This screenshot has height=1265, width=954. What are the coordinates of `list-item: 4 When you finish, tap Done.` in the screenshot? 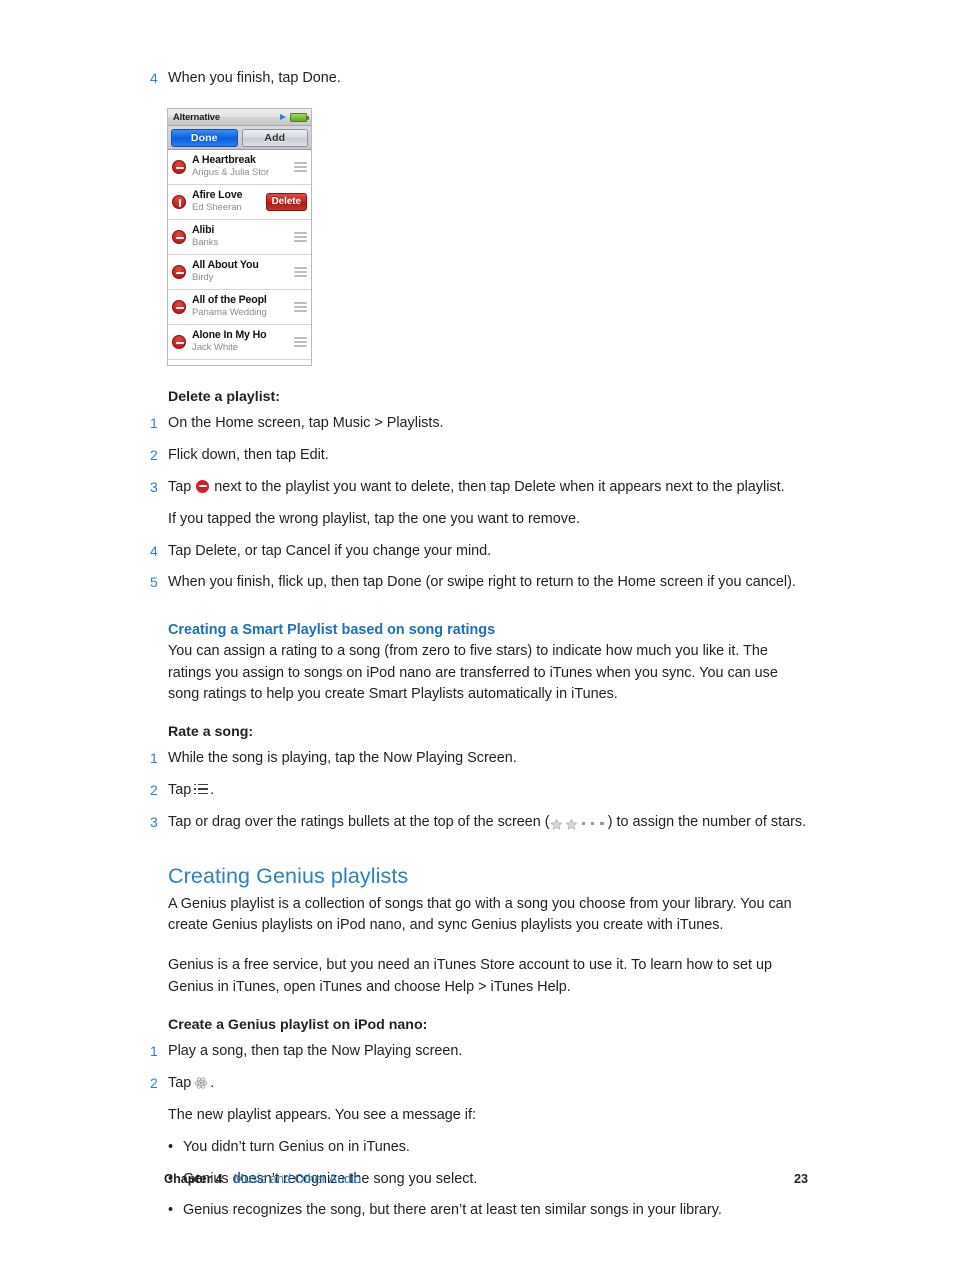 It's located at (478, 78).